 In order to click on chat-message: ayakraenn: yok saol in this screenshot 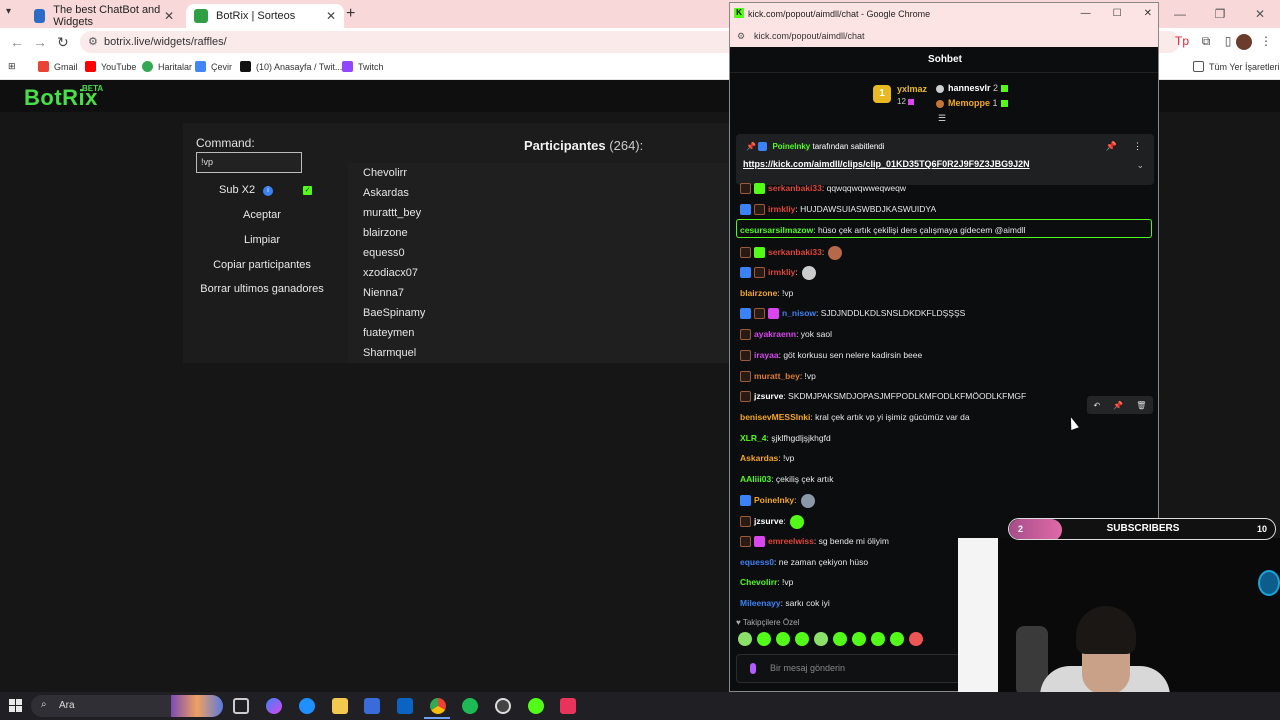, I will do `click(945, 334)`.